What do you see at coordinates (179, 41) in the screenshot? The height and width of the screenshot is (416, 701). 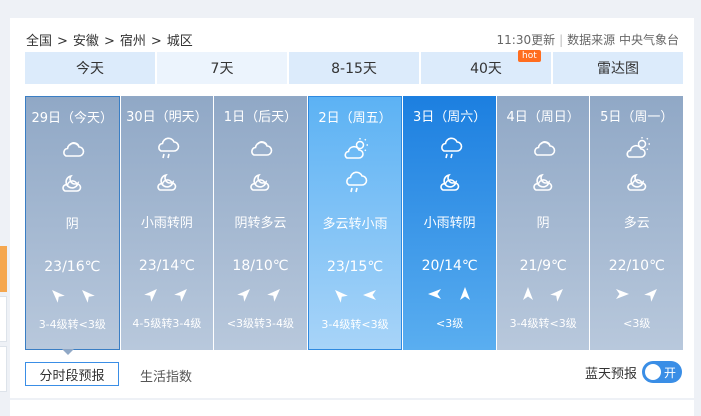 I see `breadcrumb-district: 城区` at bounding box center [179, 41].